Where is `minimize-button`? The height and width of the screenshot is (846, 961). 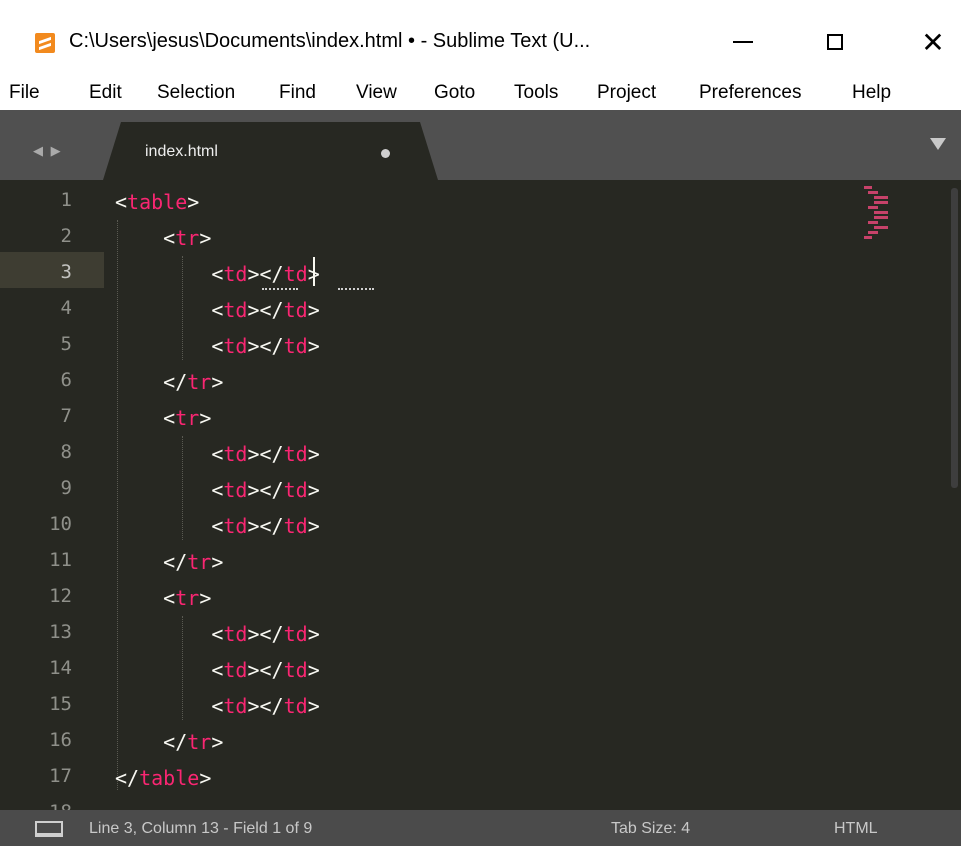 minimize-button is located at coordinates (743, 42).